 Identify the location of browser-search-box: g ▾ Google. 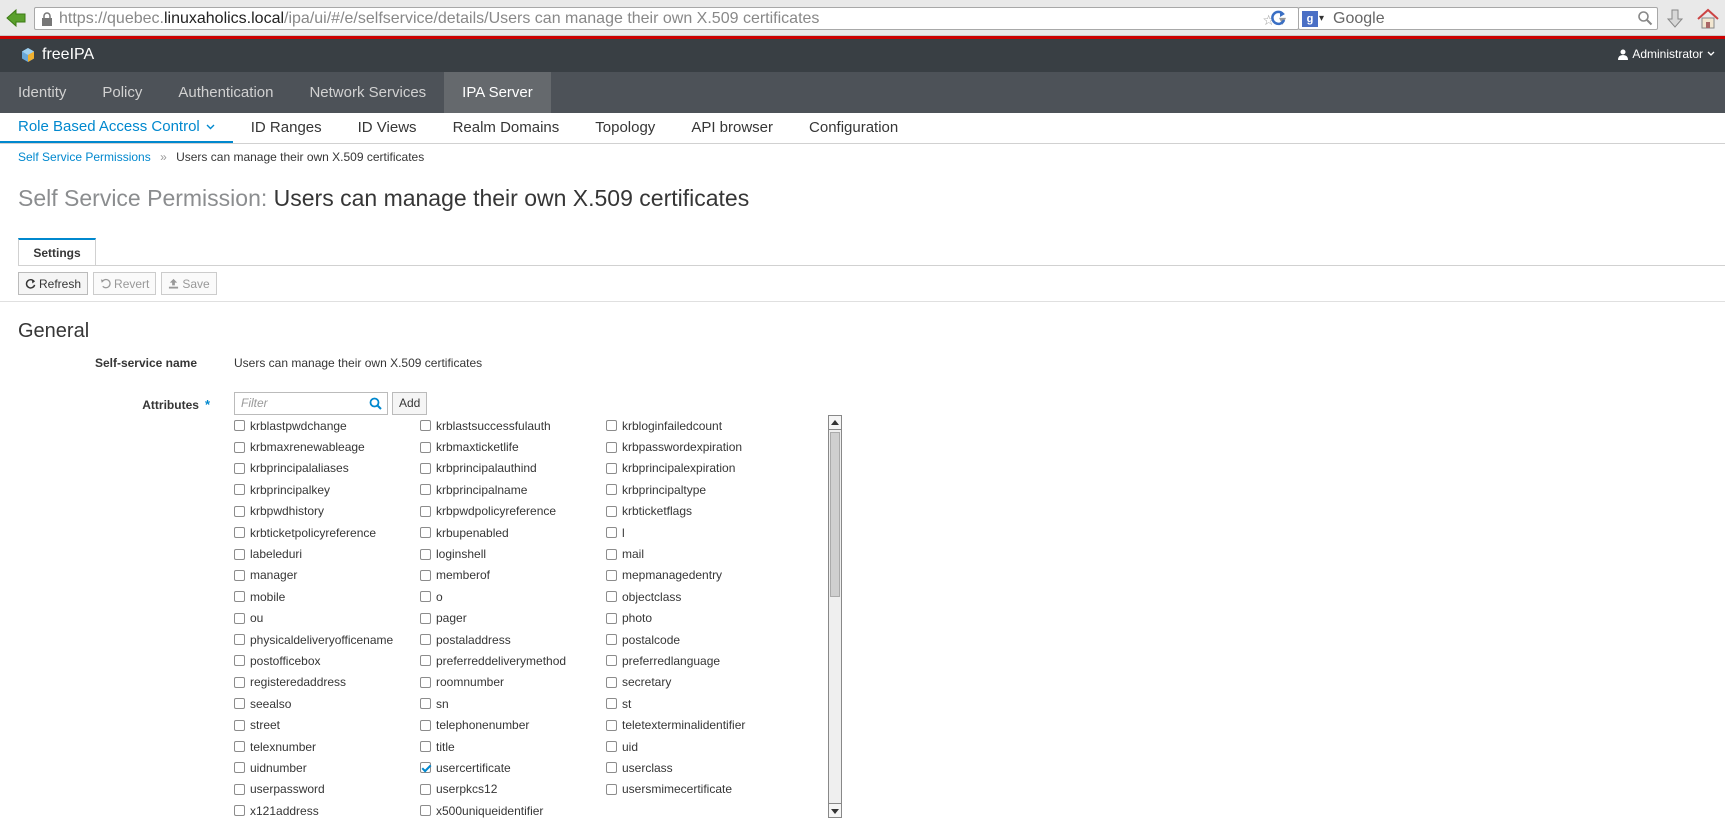
(1478, 18).